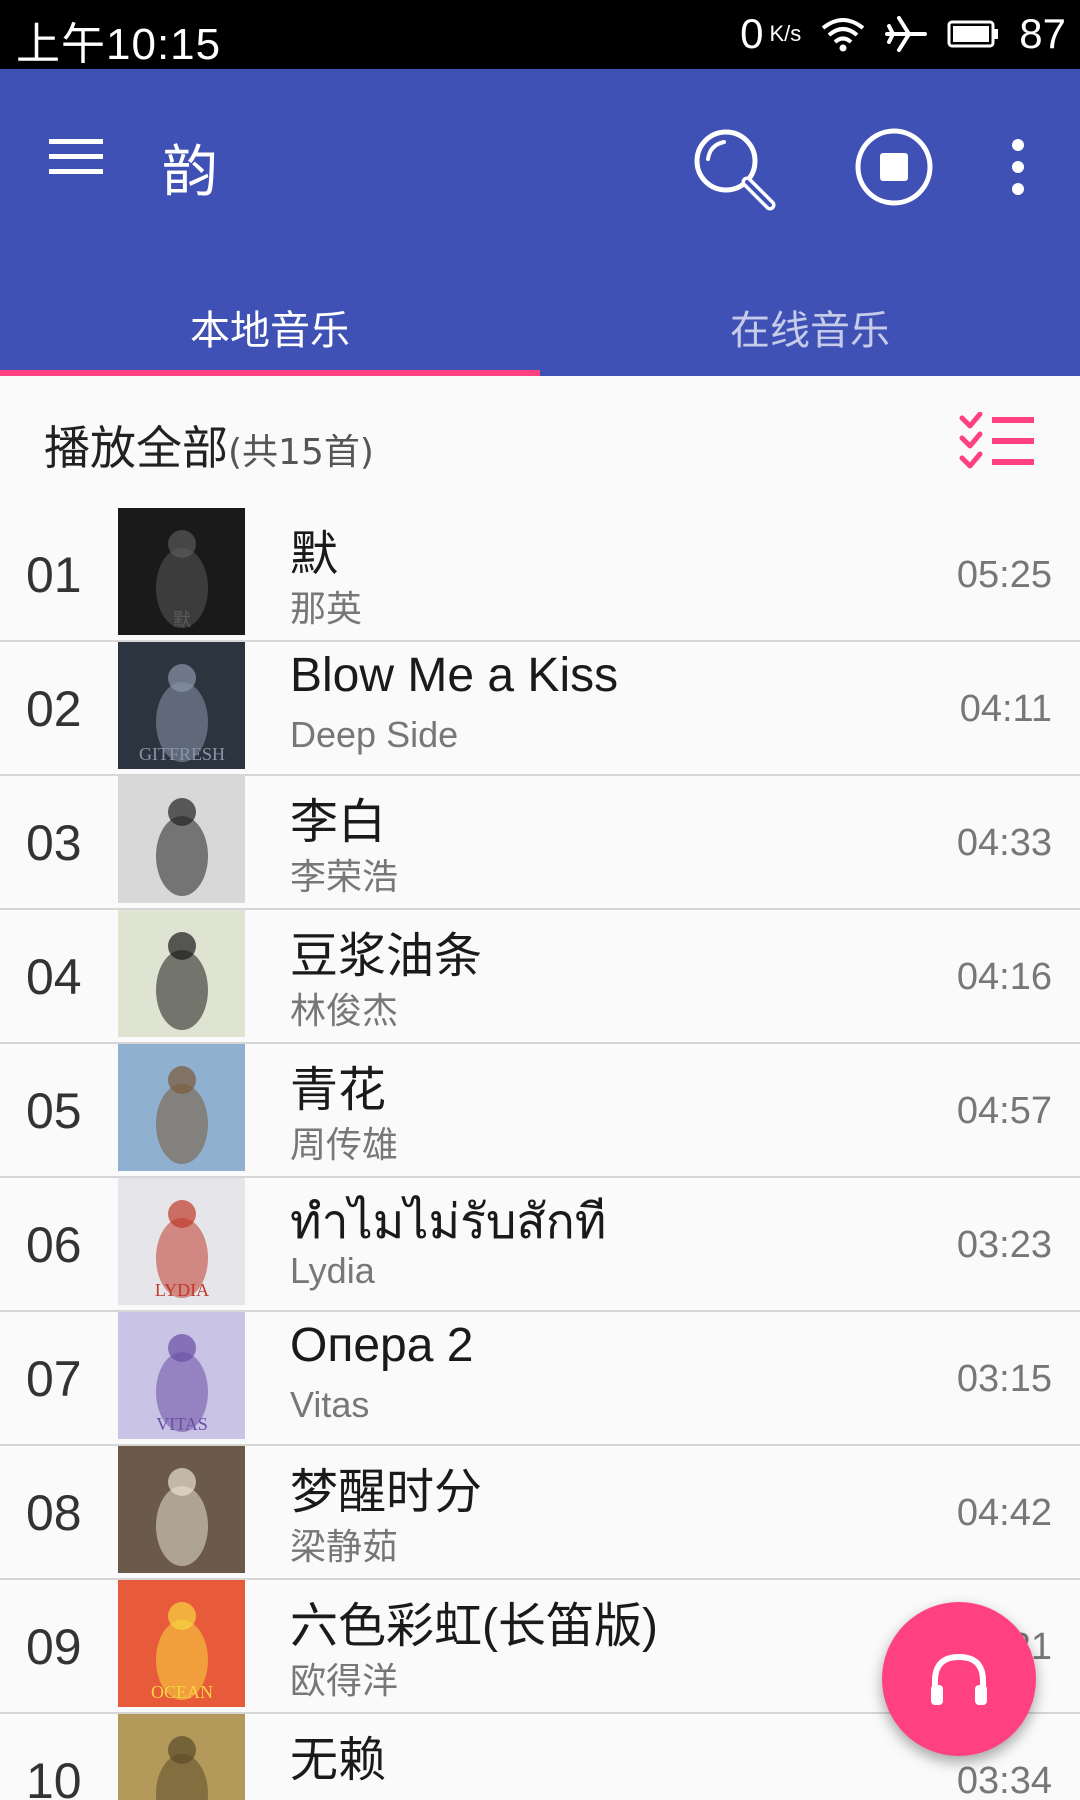 This screenshot has height=1800, width=1080. I want to click on song-title: 青花, so click(338, 1090).